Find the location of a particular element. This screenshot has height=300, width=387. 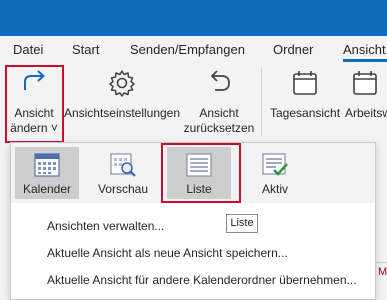

tab-ansicht: Ansicht is located at coordinates (364, 49).